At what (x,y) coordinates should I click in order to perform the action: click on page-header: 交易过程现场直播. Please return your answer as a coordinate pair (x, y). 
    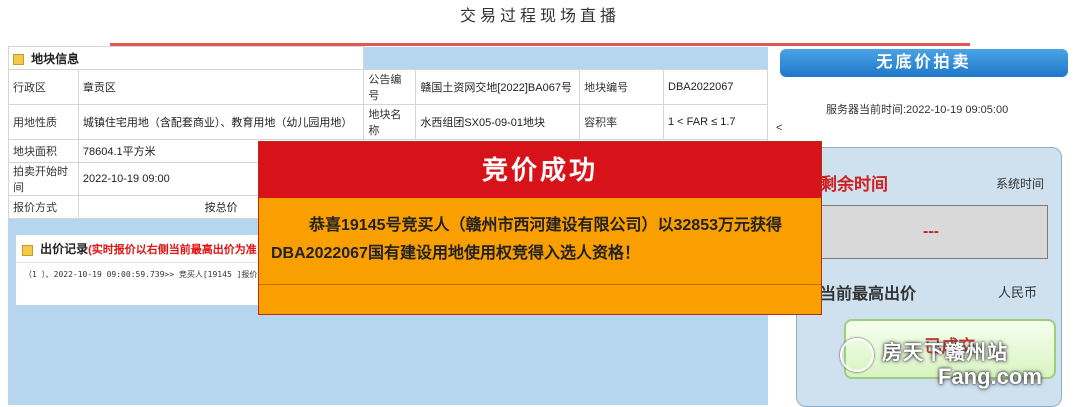
    Looking at the image, I should click on (540, 17).